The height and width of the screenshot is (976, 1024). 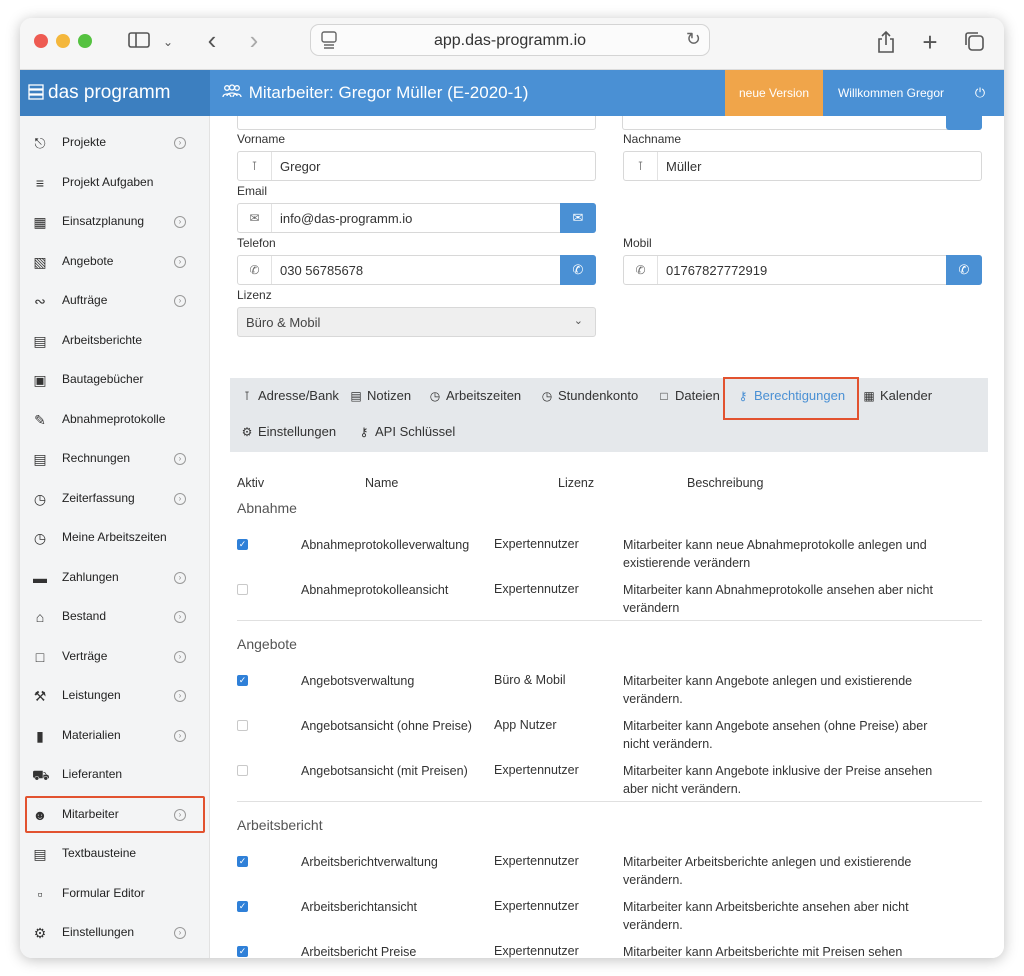 What do you see at coordinates (139, 42) in the screenshot?
I see `sidebar-toggle-icon` at bounding box center [139, 42].